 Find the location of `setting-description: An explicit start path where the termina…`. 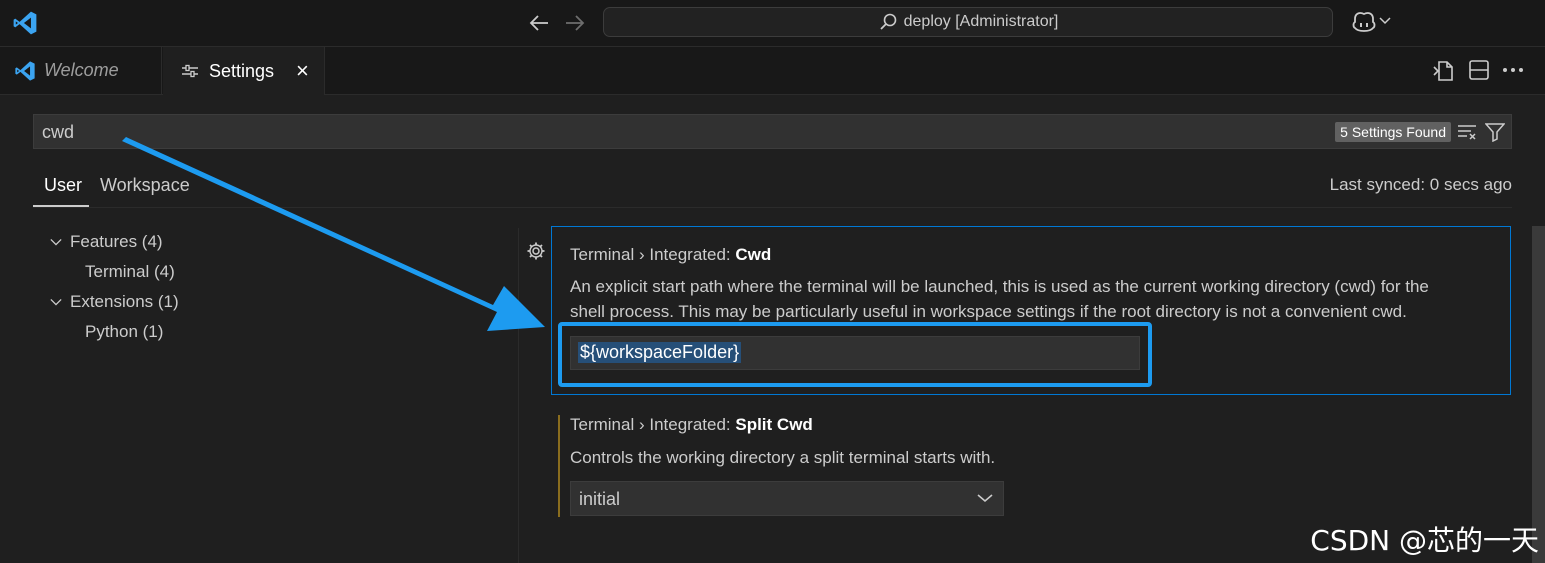

setting-description: An explicit start path where the termina… is located at coordinates (999, 299).